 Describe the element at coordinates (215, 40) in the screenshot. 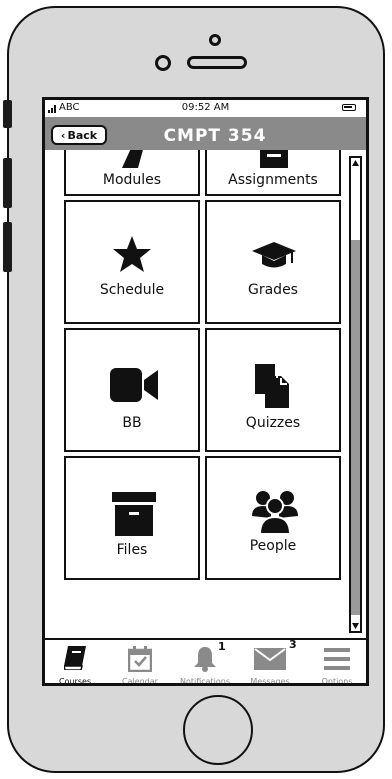

I see `front-camera` at that location.